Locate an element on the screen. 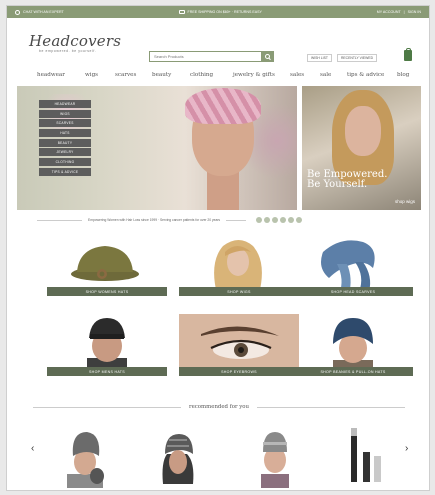 Image resolution: width=435 pixels, height=495 pixels. nav-item-sales: sales is located at coordinates (297, 75).